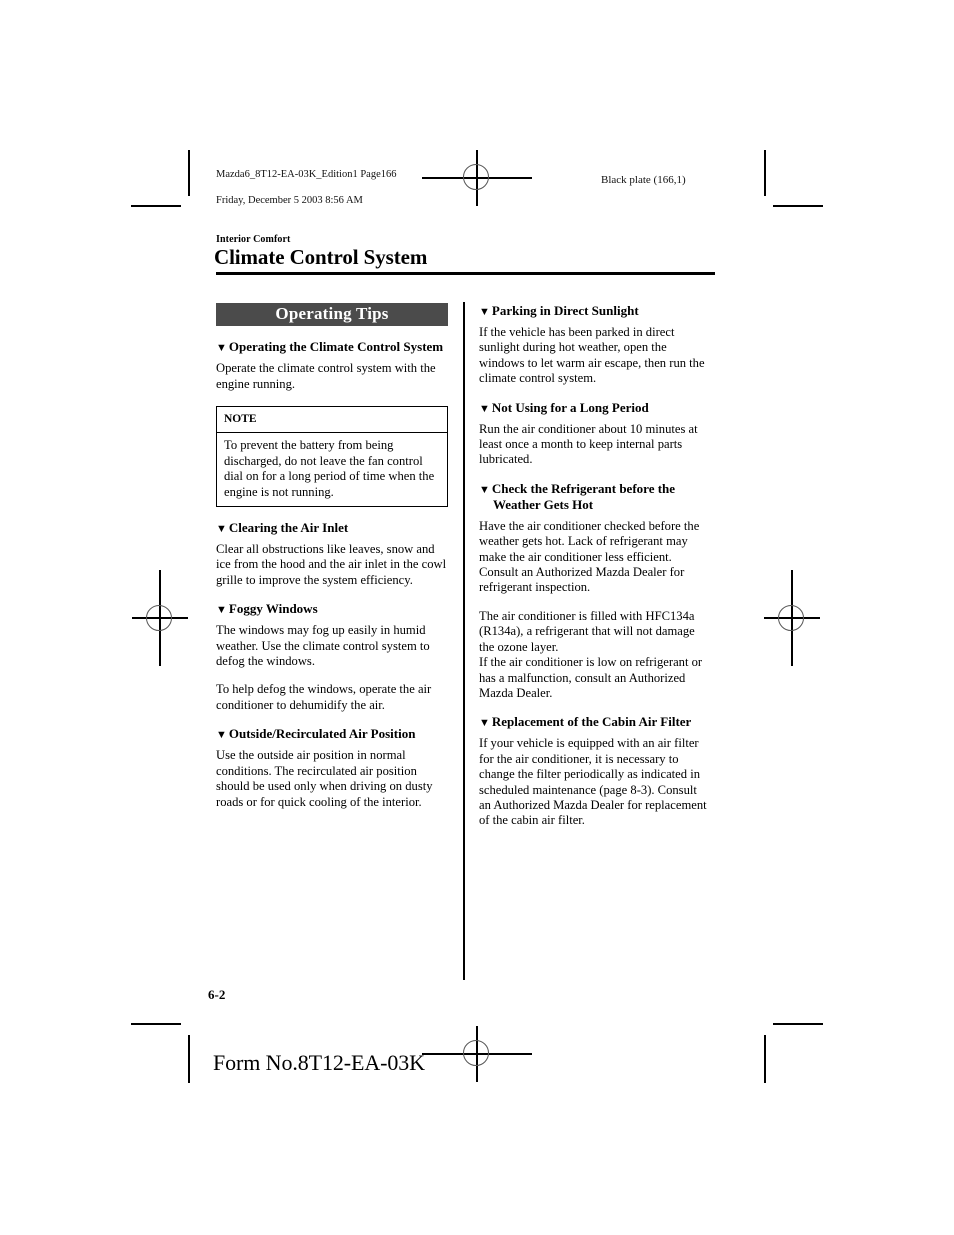 Image resolution: width=954 pixels, height=1235 pixels. What do you see at coordinates (465, 273) in the screenshot?
I see `title-rule` at bounding box center [465, 273].